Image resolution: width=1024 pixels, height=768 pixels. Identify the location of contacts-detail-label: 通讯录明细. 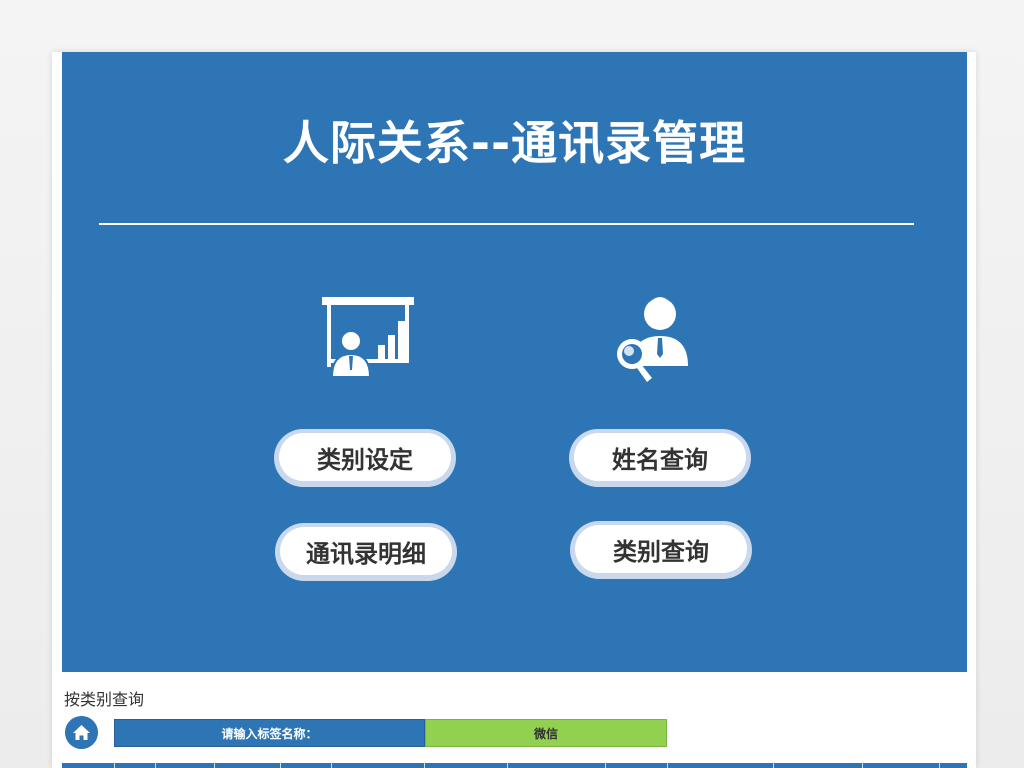
(366, 551).